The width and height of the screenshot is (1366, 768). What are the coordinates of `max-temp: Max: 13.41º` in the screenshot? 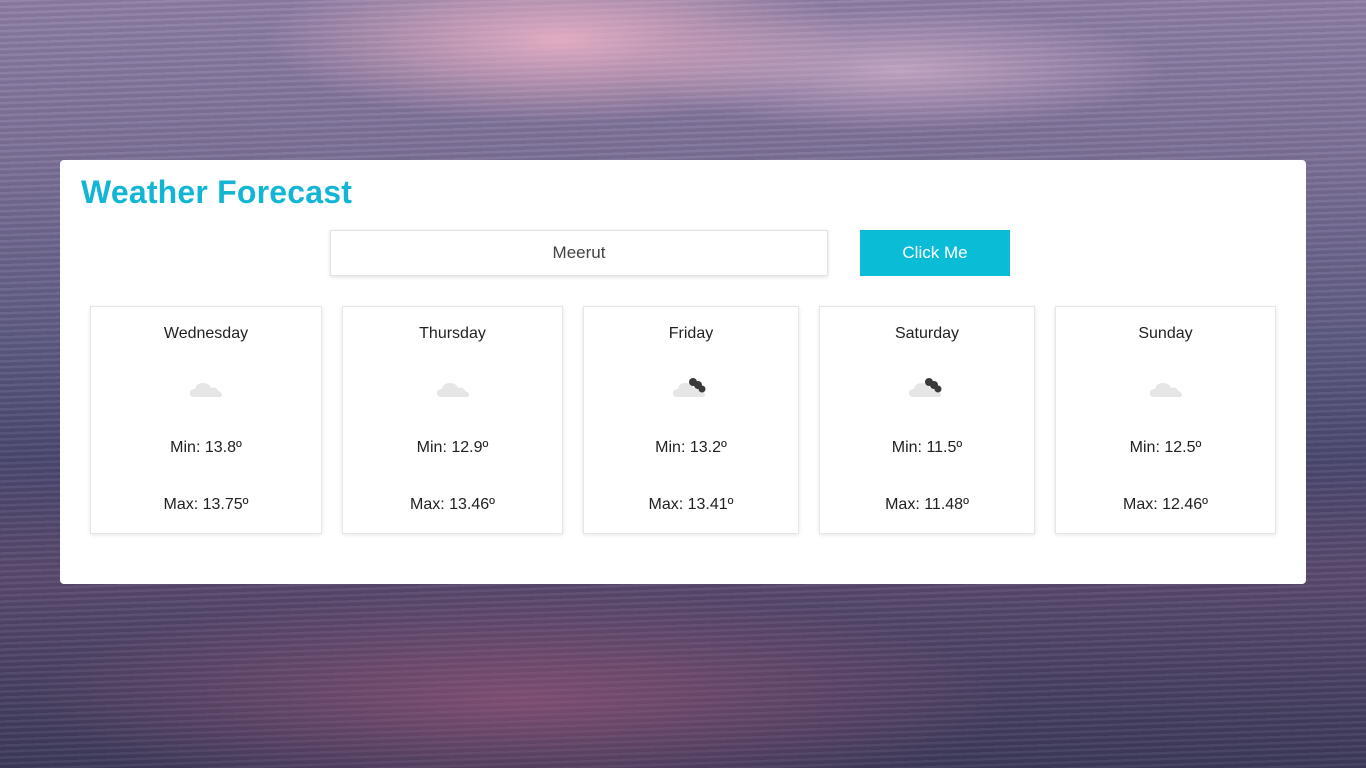 It's located at (691, 504).